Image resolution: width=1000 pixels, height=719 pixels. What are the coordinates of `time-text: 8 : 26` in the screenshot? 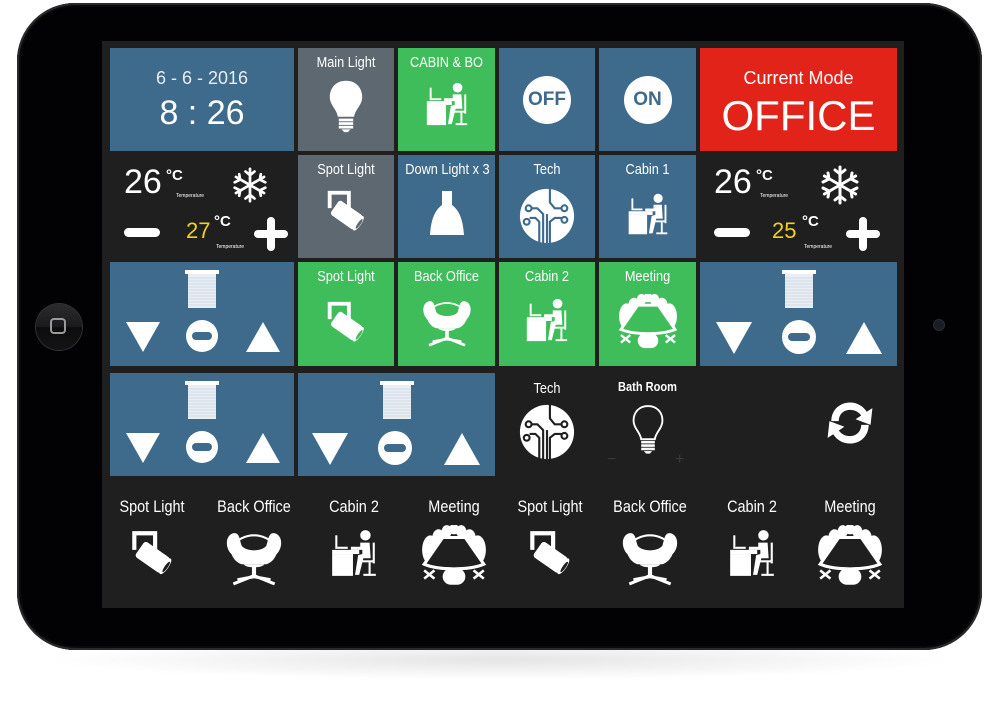 It's located at (202, 113).